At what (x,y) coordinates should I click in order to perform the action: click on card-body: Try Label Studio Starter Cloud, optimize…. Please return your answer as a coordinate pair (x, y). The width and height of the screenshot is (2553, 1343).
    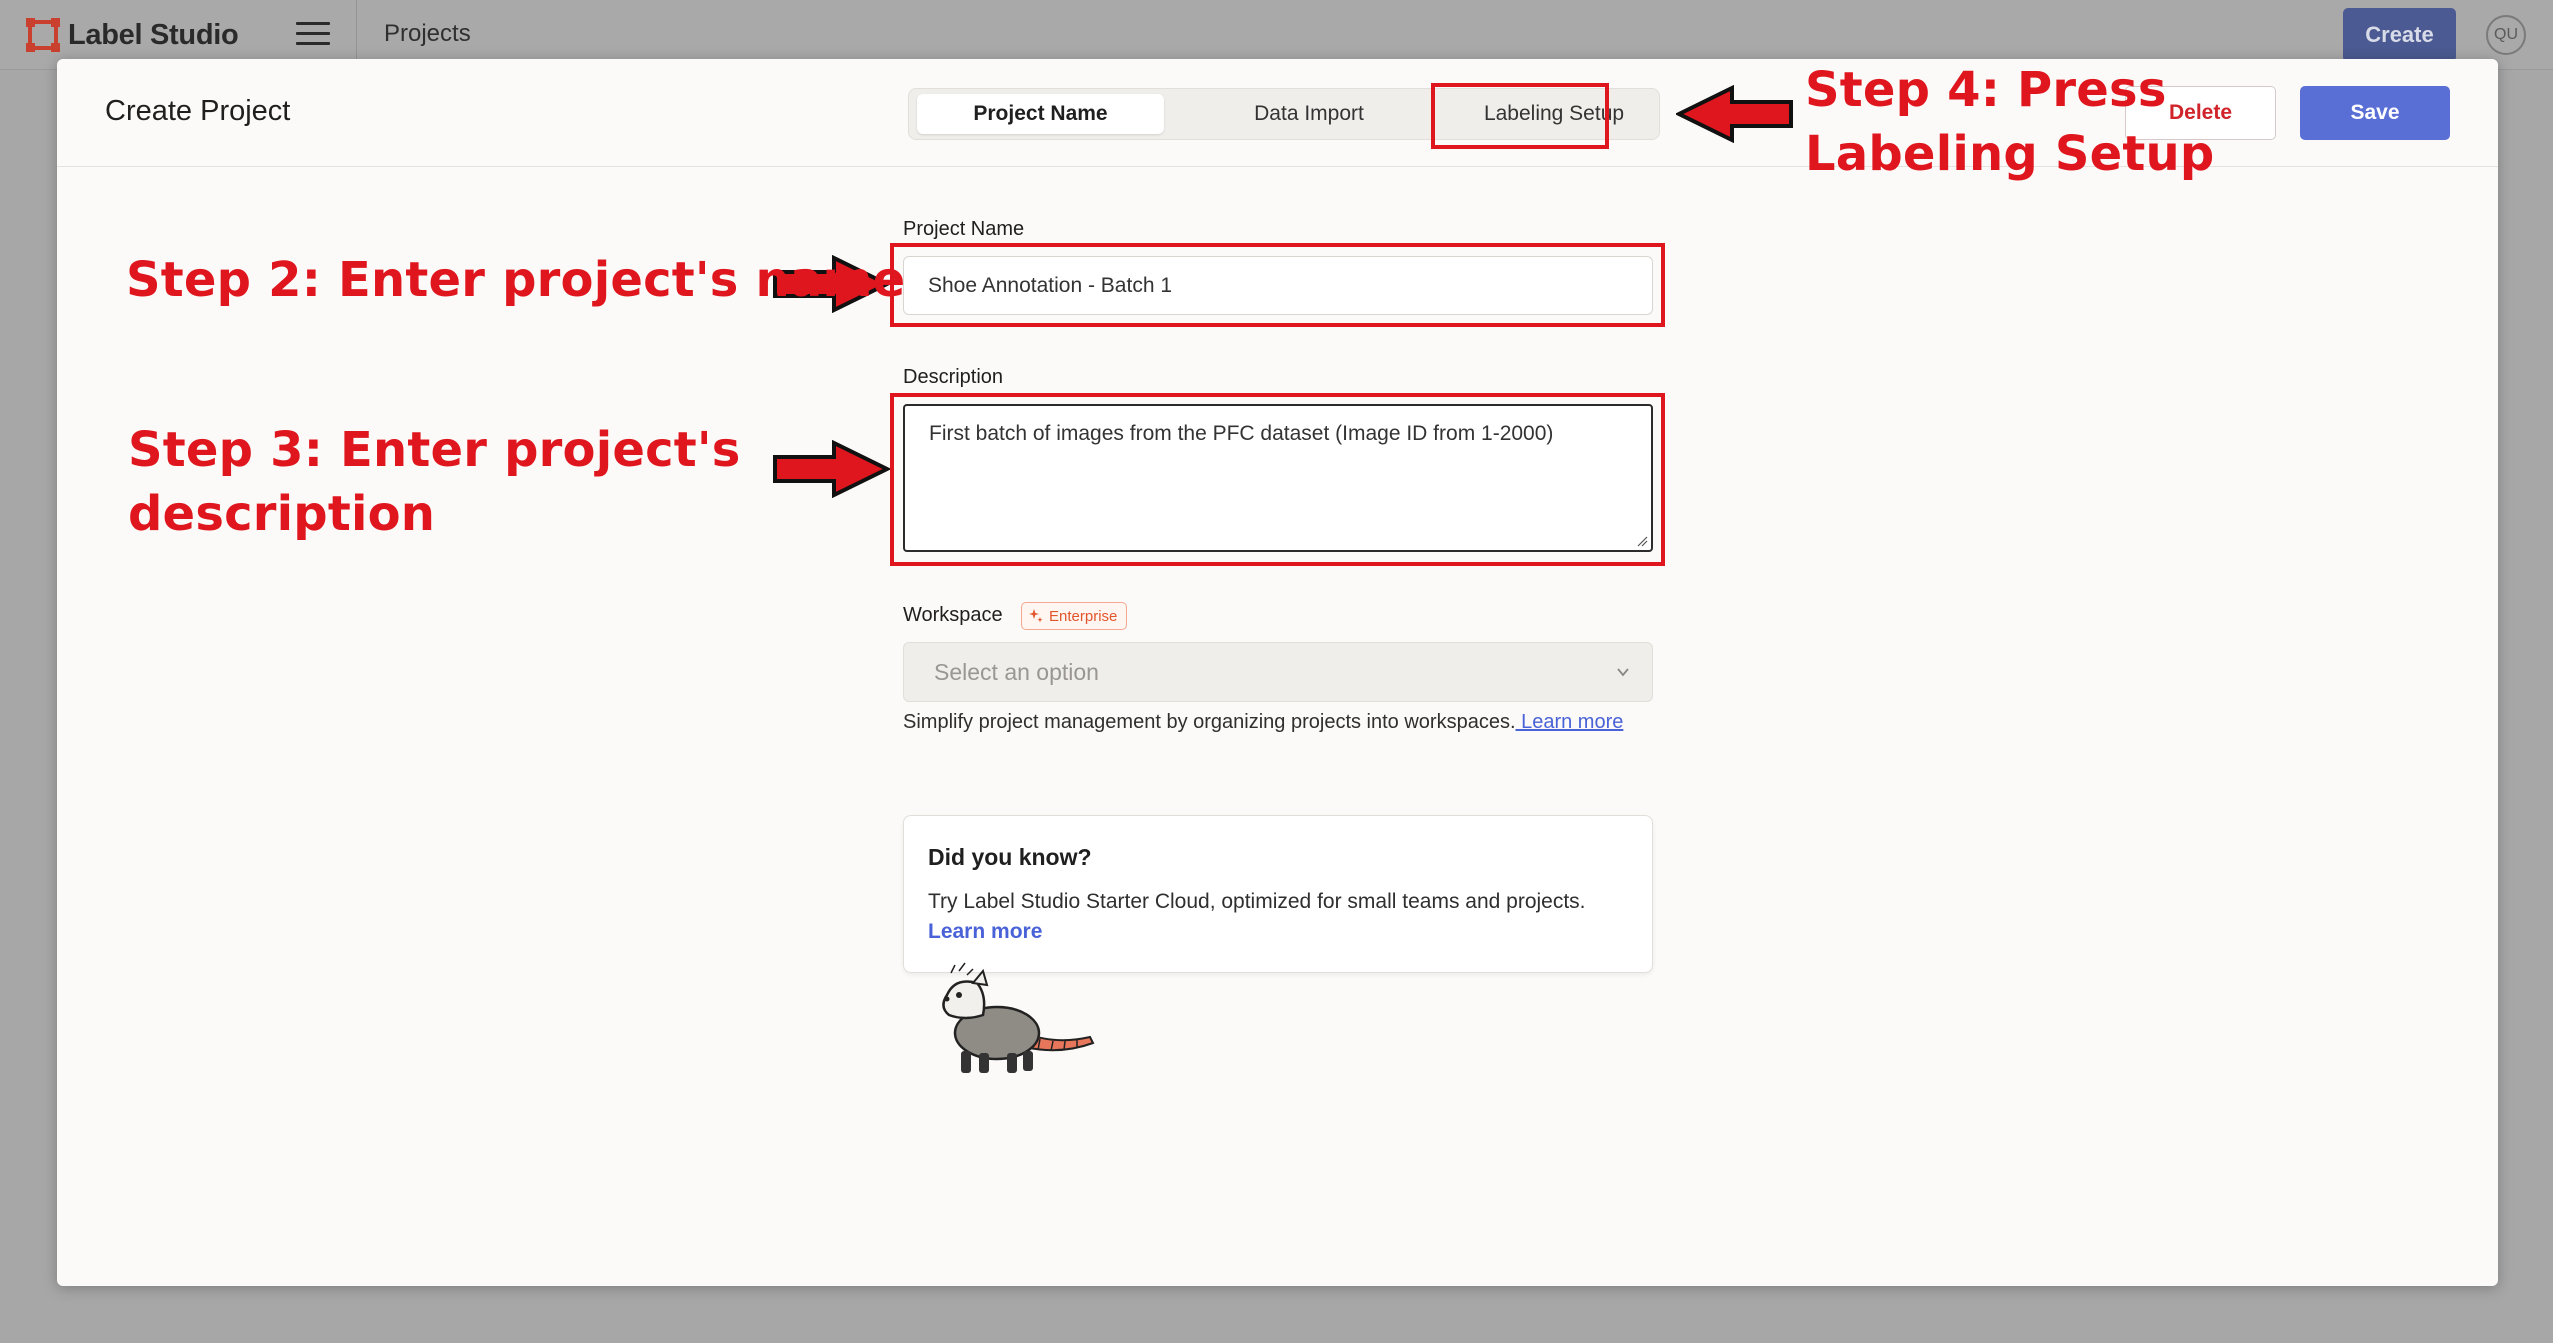
    Looking at the image, I should click on (1257, 901).